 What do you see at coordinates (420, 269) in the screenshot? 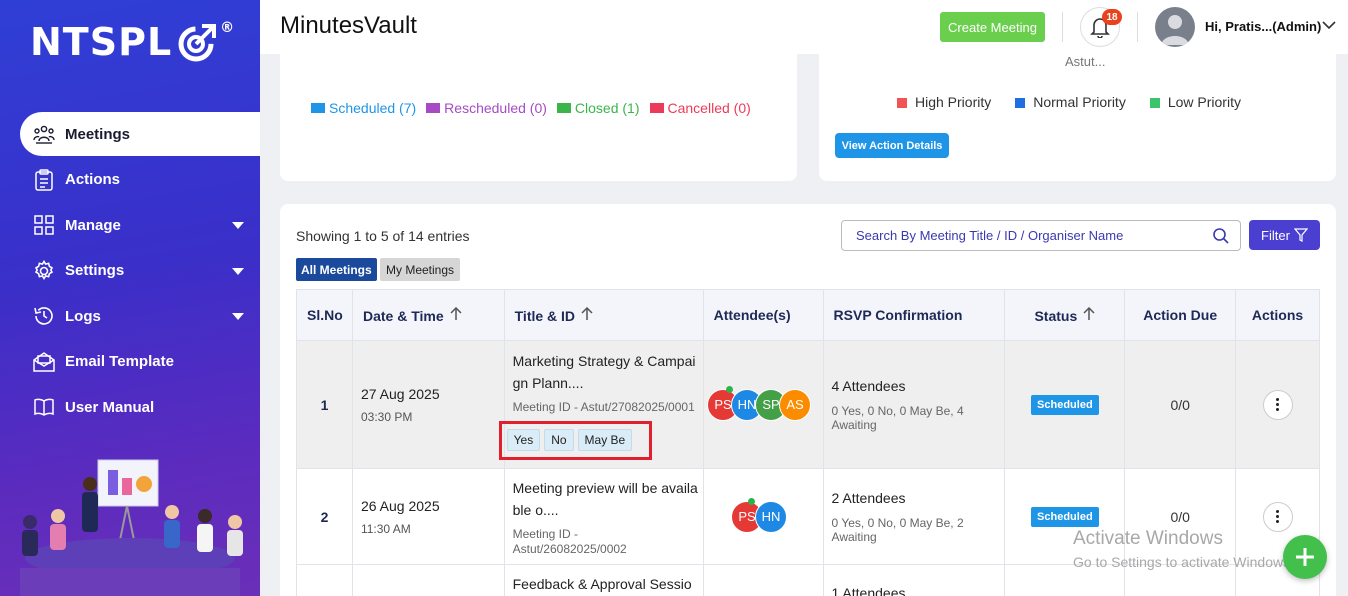
I see `tab-my-meetings: My Meetings` at bounding box center [420, 269].